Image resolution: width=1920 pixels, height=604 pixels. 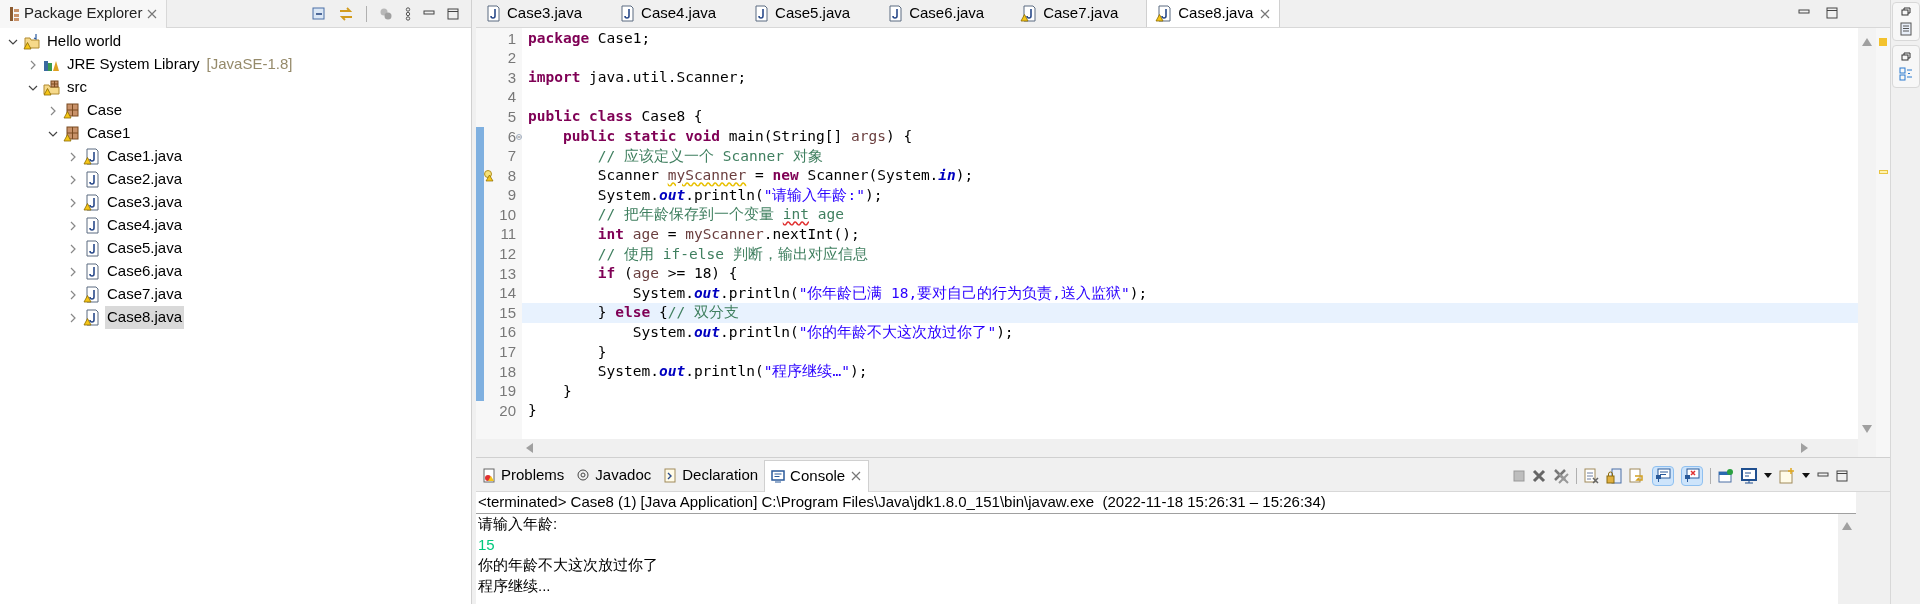 I want to click on view-menu-icon, so click(x=408, y=13).